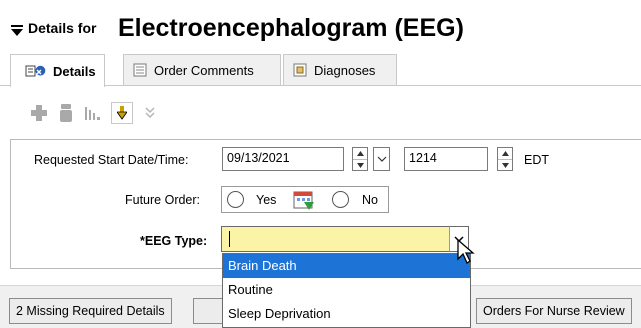 This screenshot has height=328, width=641. I want to click on future-order-group: Yes No, so click(305, 199).